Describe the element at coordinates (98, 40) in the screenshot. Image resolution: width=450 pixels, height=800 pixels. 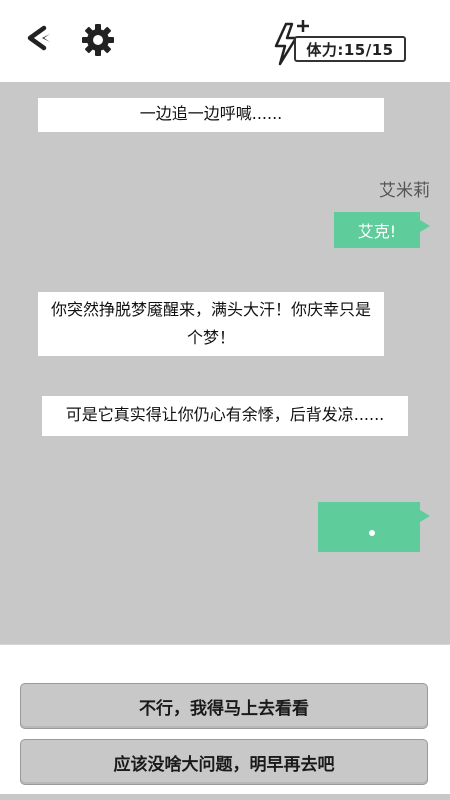
I see `gear-icon` at that location.